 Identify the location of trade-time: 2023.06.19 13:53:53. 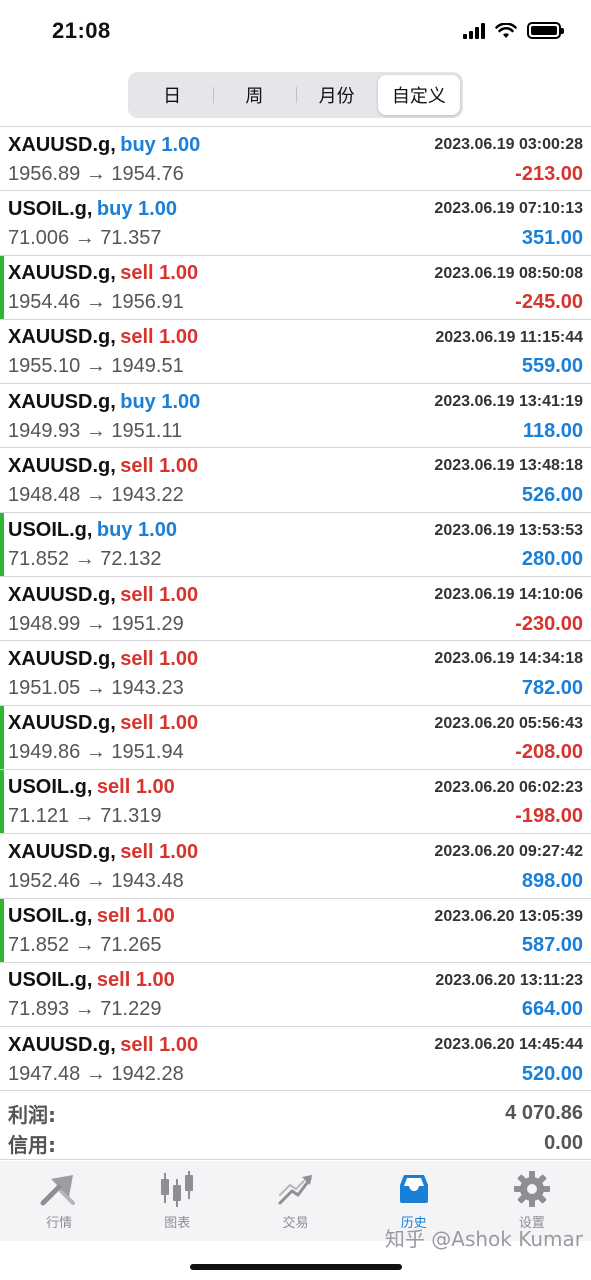
(508, 530).